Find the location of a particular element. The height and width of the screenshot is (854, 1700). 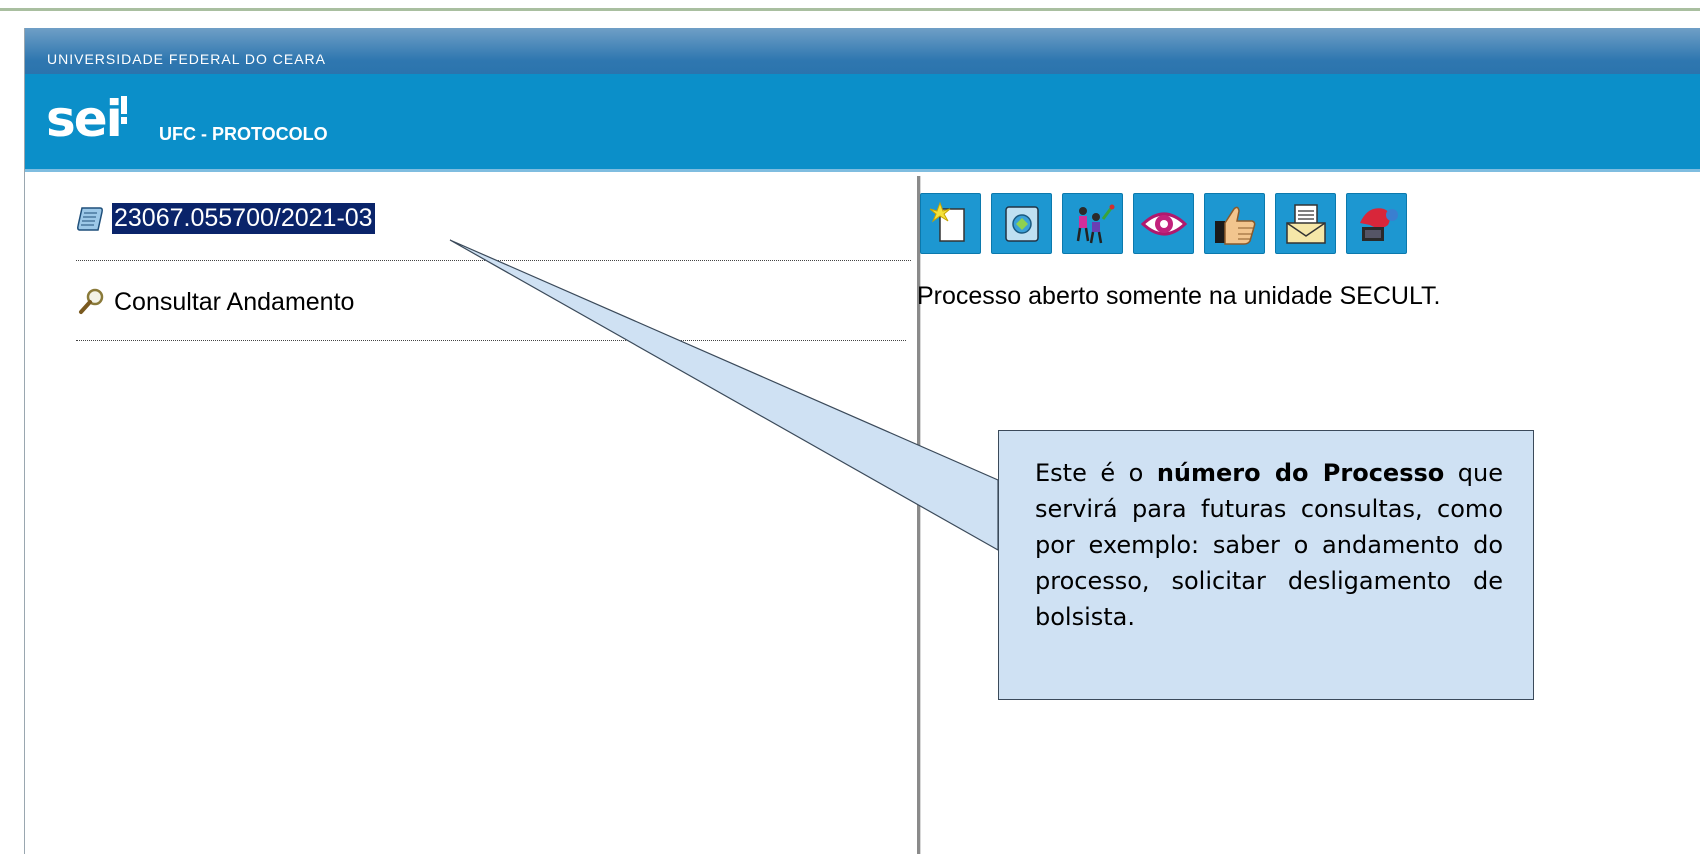

app-header: sei UFC - PROTOCOLO is located at coordinates (862, 123).